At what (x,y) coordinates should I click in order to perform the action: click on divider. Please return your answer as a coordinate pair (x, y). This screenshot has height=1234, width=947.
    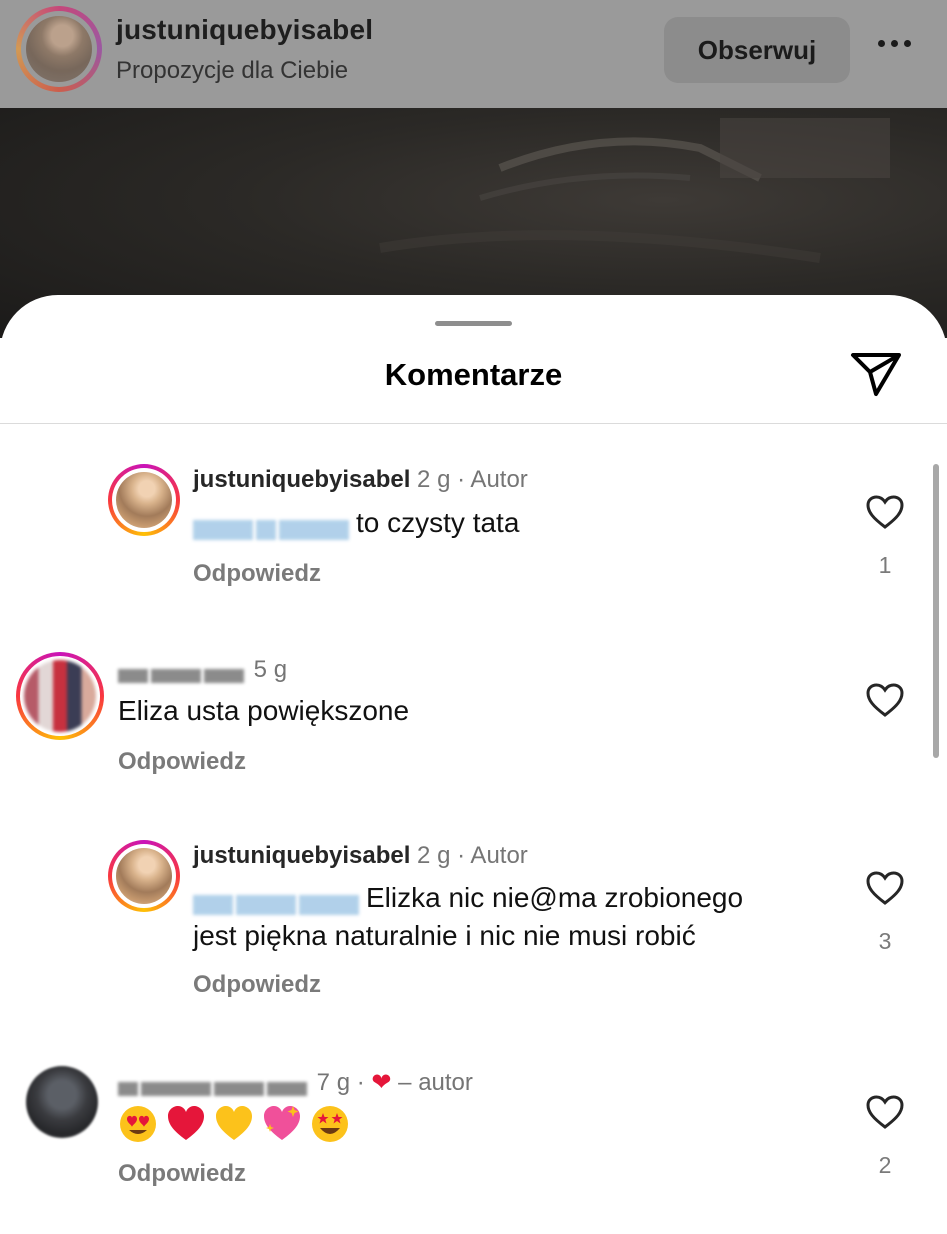
    Looking at the image, I should click on (473, 423).